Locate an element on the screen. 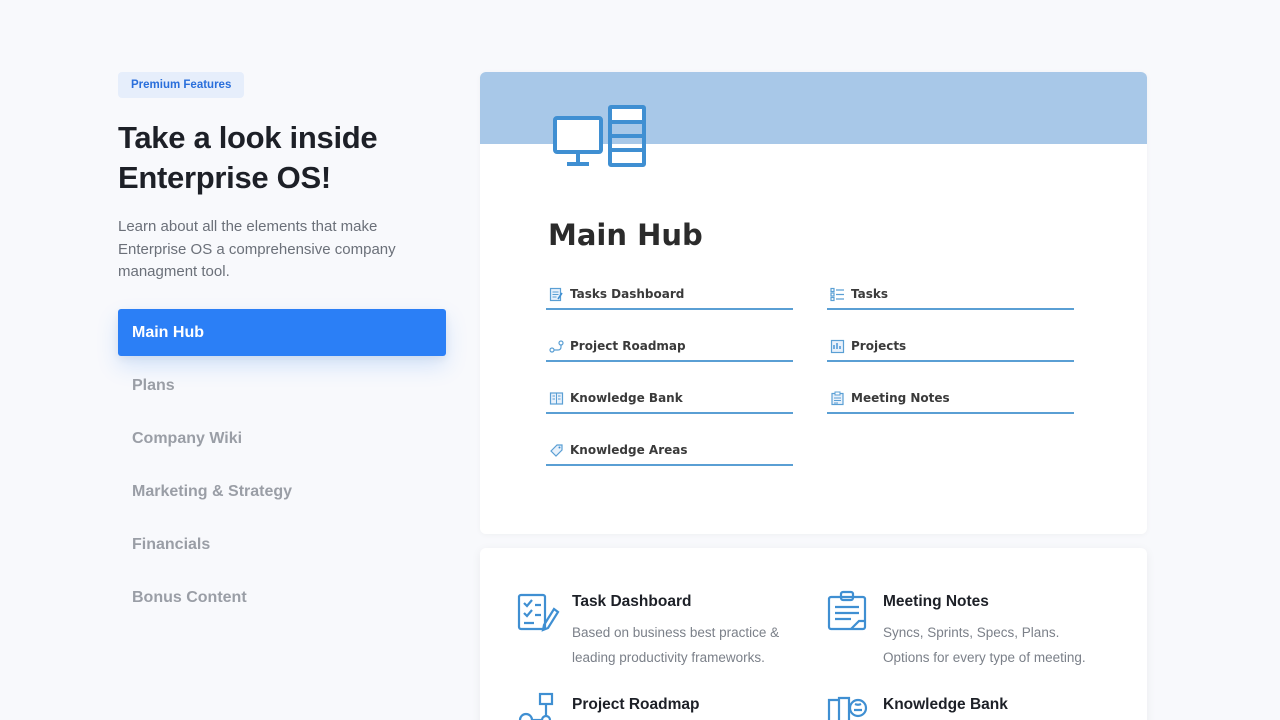  flowchart-icon is located at coordinates (537, 706).